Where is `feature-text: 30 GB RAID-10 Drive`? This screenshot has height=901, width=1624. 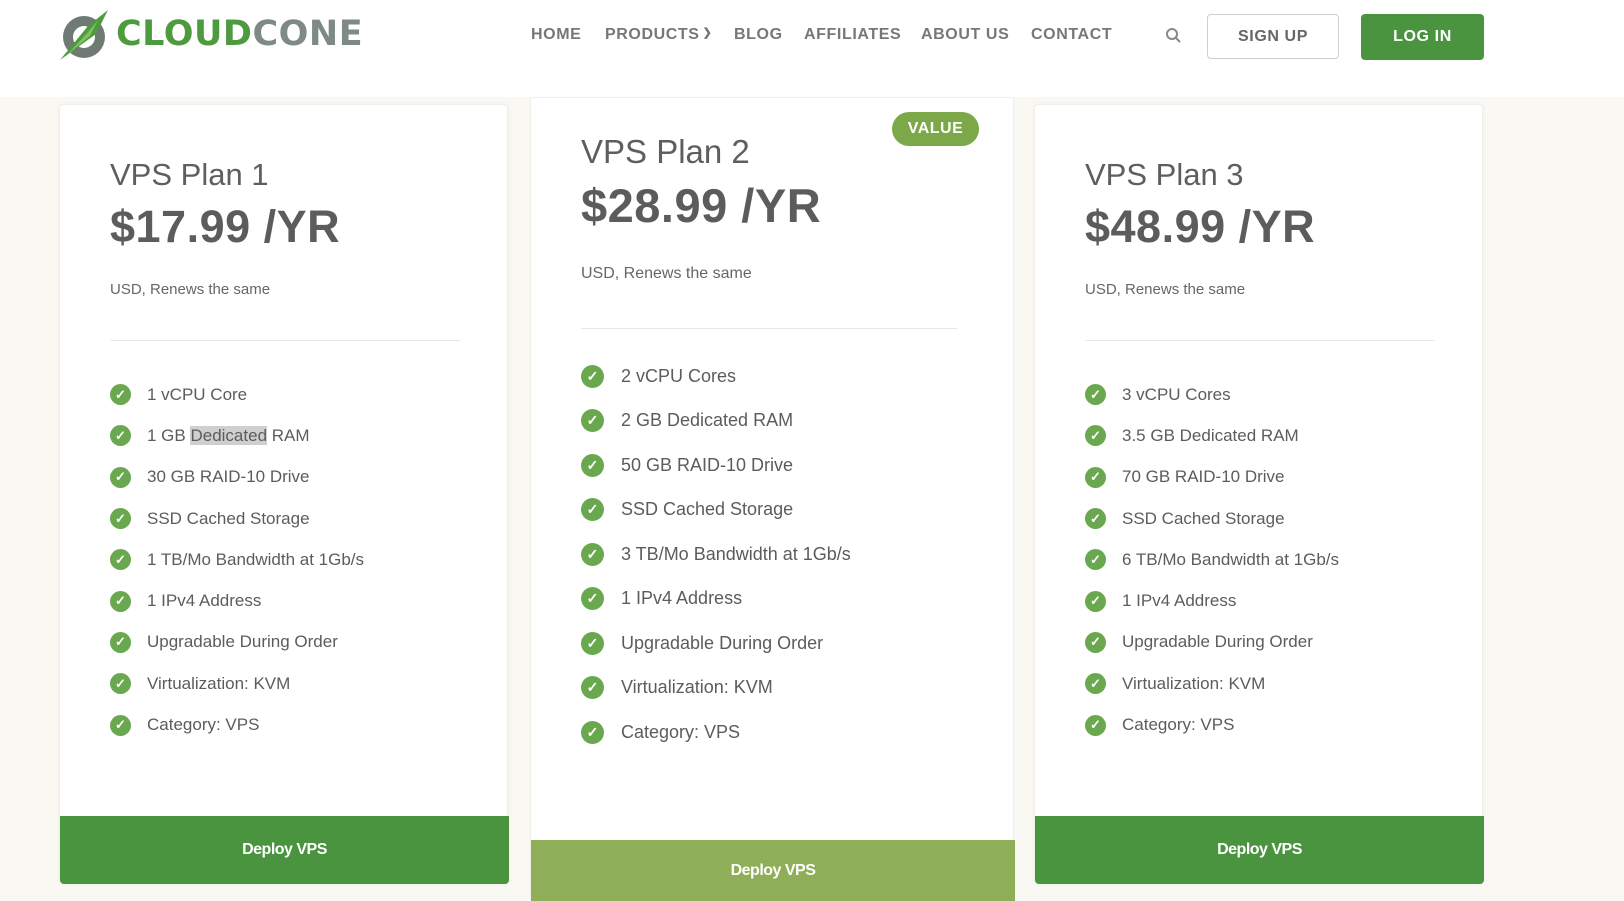 feature-text: 30 GB RAID-10 Drive is located at coordinates (228, 477).